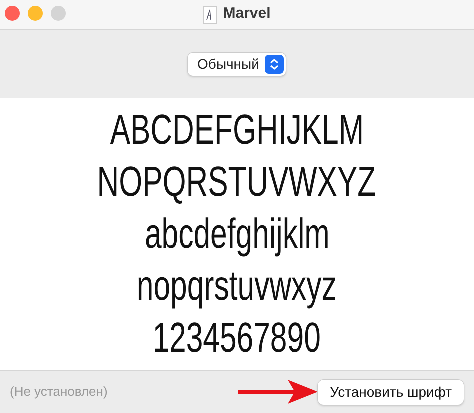  What do you see at coordinates (247, 14) in the screenshot?
I see `window-title: Marvel` at bounding box center [247, 14].